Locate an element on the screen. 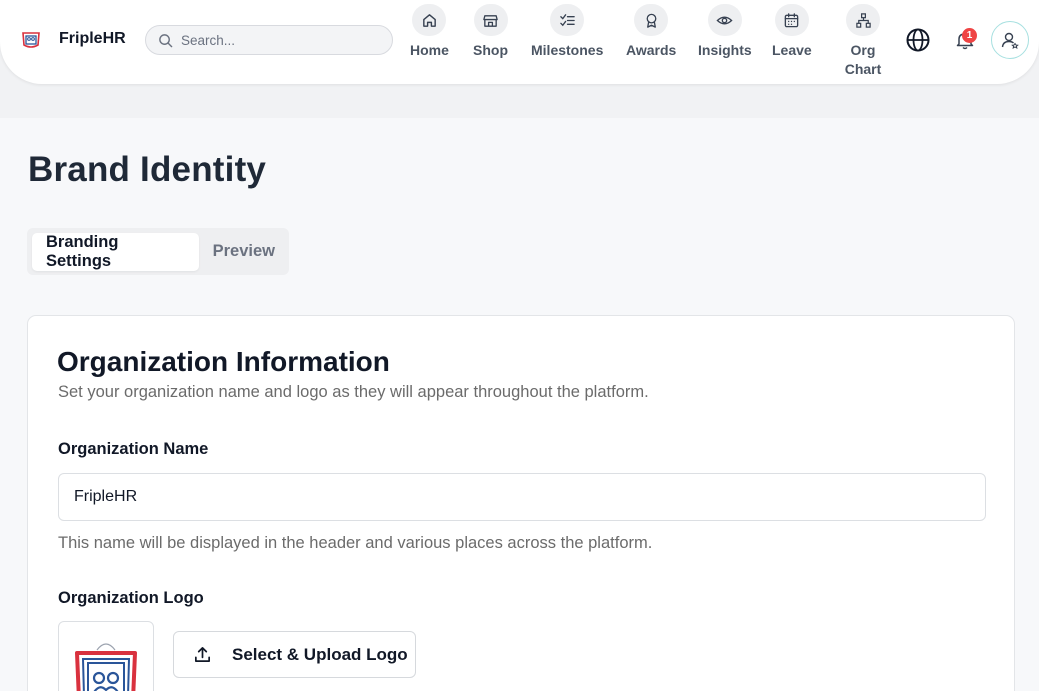 This screenshot has width=1039, height=691. nav-label: Org Chart is located at coordinates (863, 59).